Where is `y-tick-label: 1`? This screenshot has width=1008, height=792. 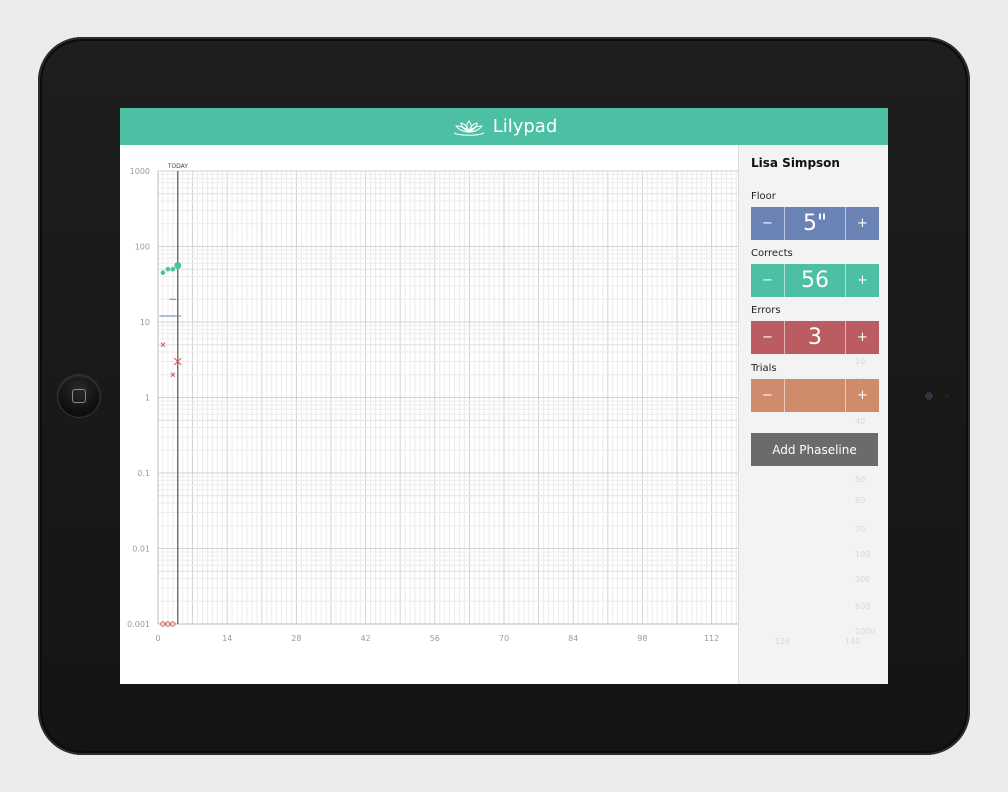 y-tick-label: 1 is located at coordinates (147, 398).